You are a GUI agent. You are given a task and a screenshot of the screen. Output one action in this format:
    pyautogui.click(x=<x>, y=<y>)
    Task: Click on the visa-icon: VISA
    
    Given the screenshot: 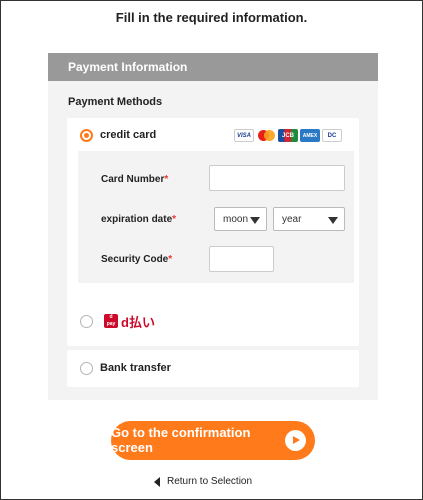 What is the action you would take?
    pyautogui.click(x=244, y=135)
    